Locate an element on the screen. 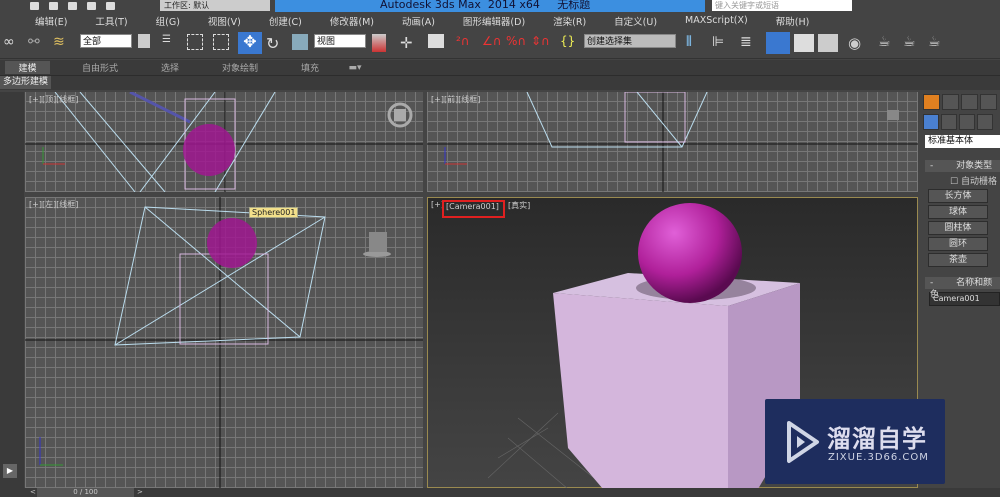  menu-animation: 动画(A) is located at coordinates (418, 21).